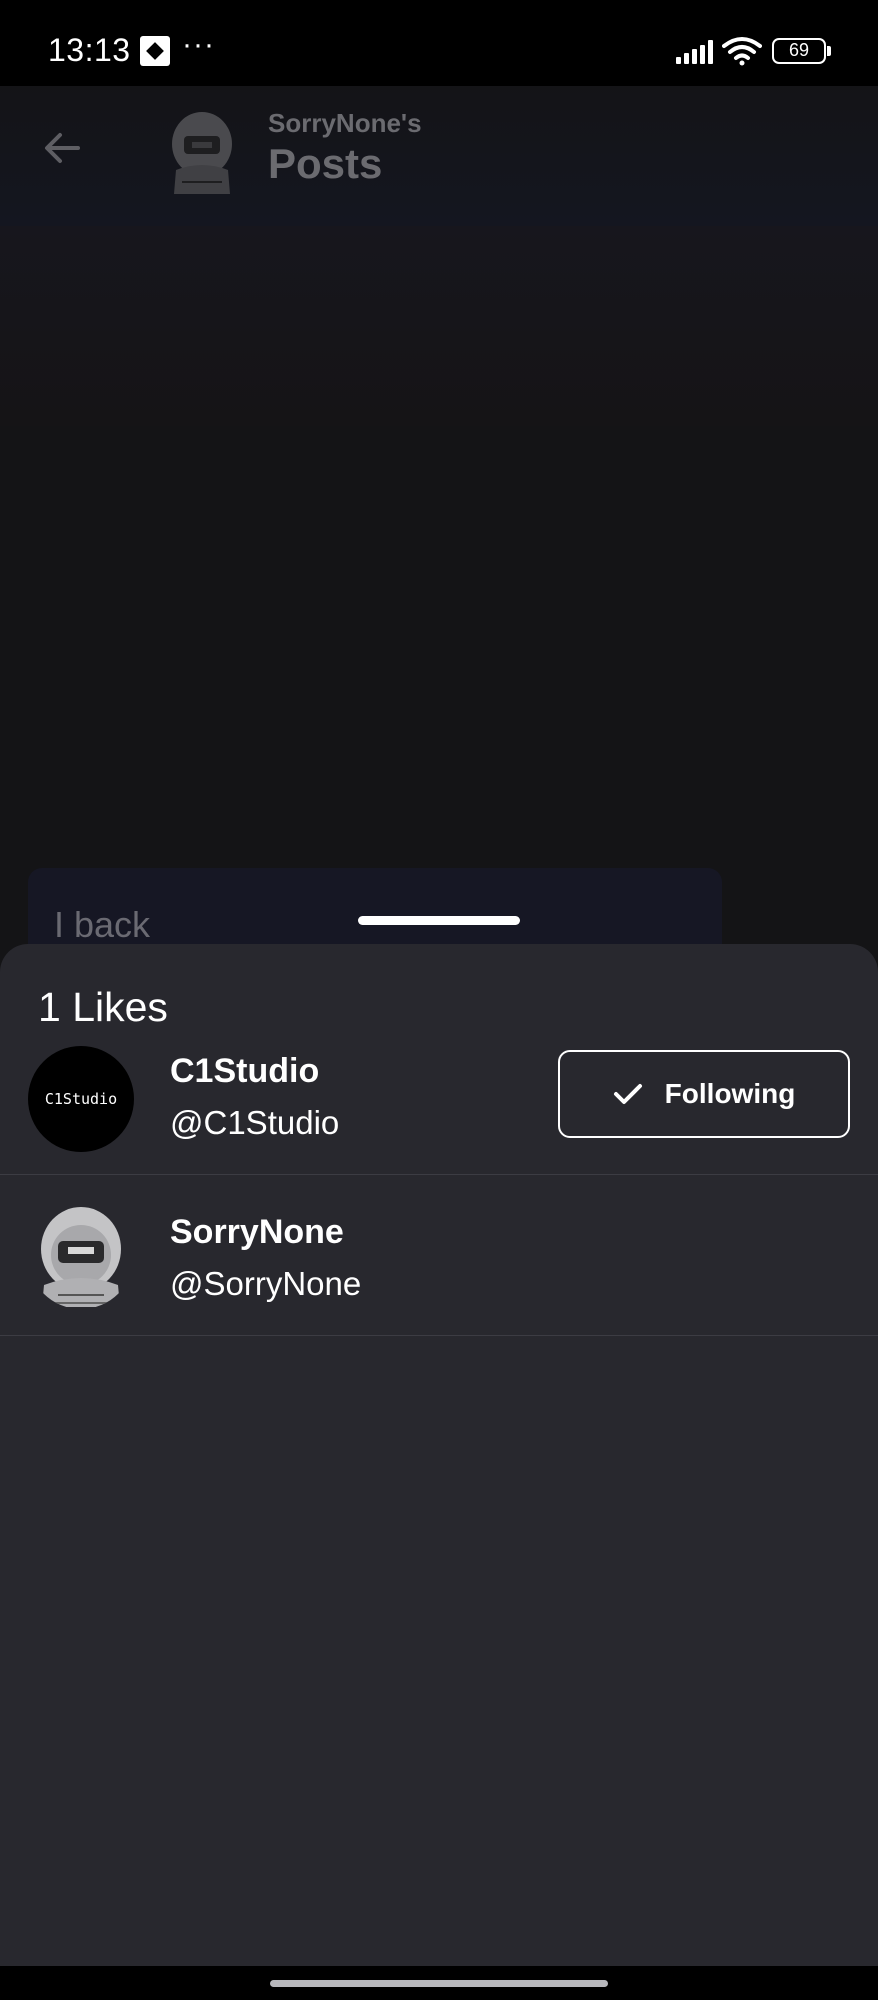 The width and height of the screenshot is (878, 2000). What do you see at coordinates (62, 148) in the screenshot?
I see `back-arrow-icon` at bounding box center [62, 148].